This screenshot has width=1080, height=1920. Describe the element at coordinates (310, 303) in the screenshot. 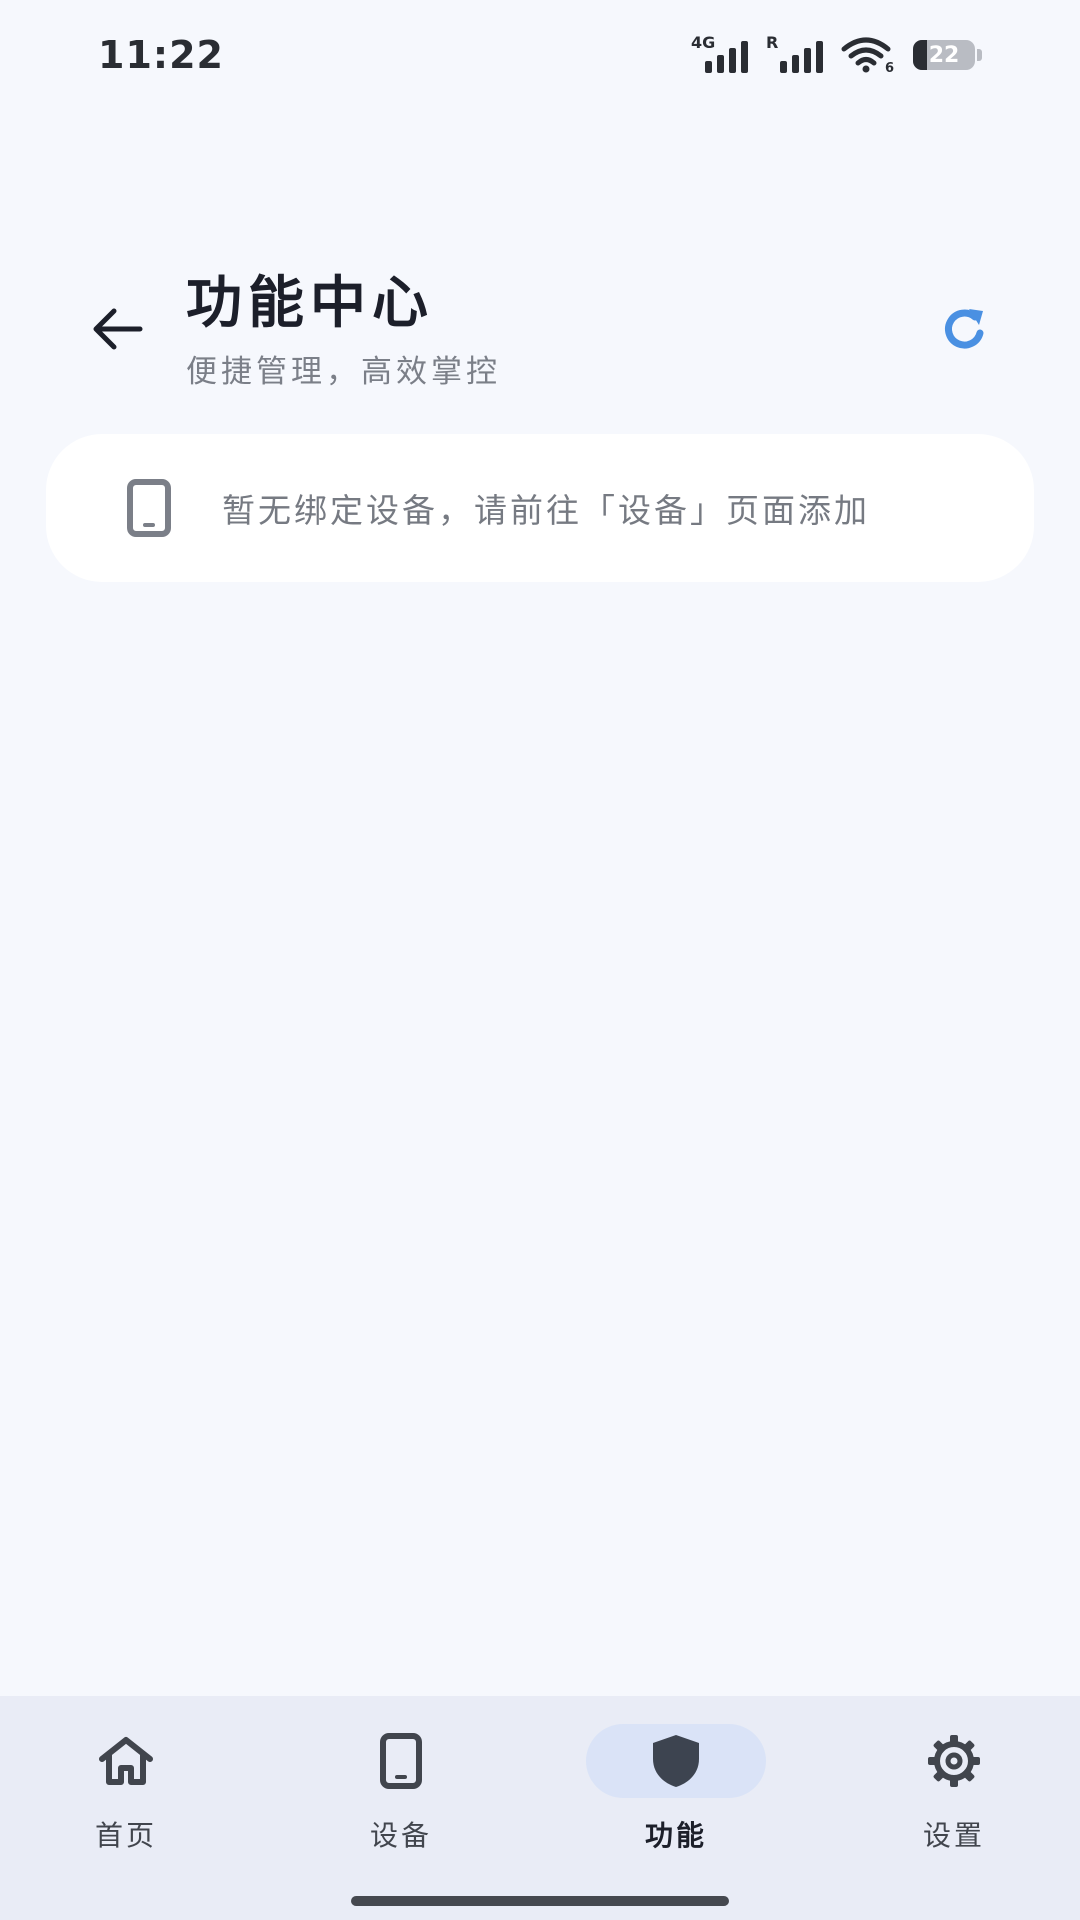

I see `page-title: 功能中心` at that location.